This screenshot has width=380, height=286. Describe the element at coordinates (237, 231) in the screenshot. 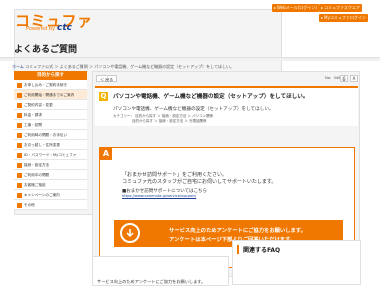

I see `banner-text: サービス向上のためアンケートにご協力をお願いします。` at that location.